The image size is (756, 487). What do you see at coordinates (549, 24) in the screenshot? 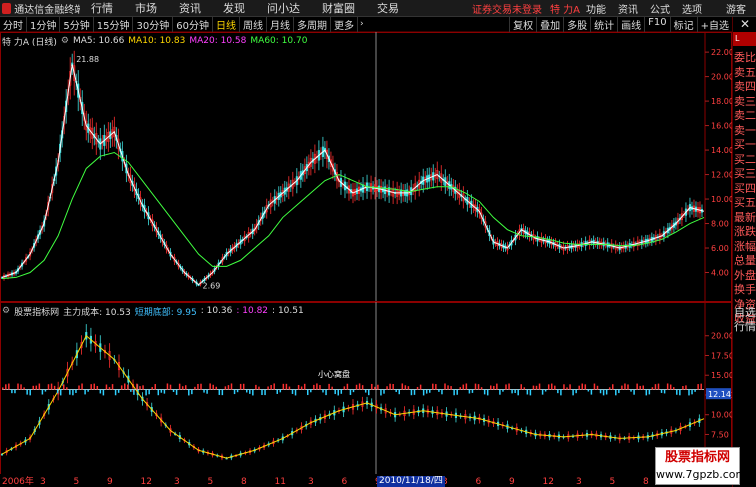
I see `overlay-button: 叠加` at bounding box center [549, 24].